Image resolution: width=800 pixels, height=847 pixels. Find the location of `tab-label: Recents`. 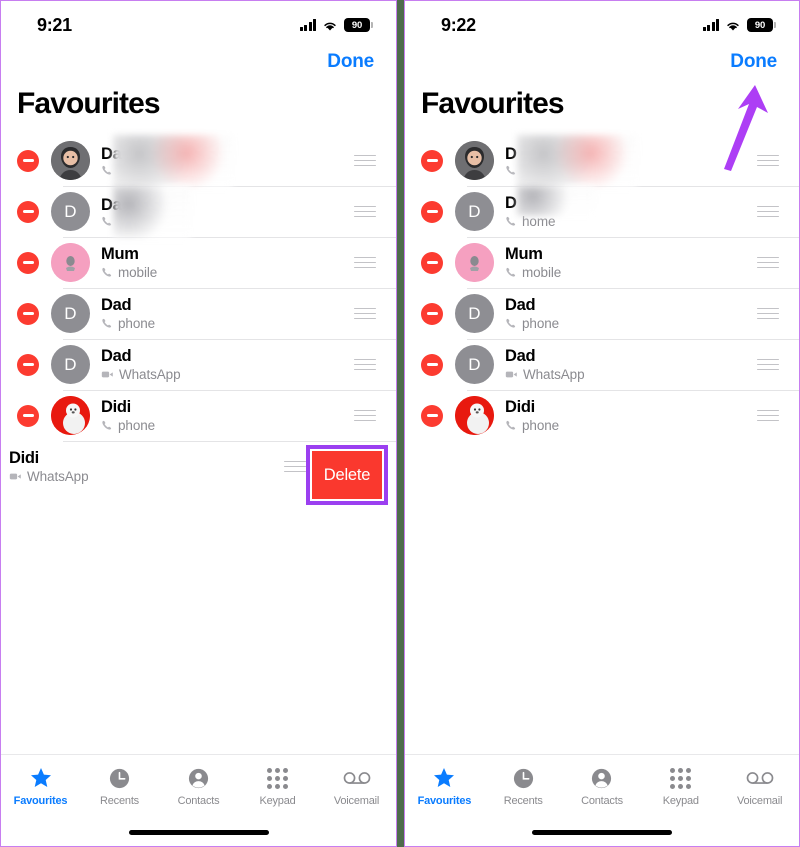

tab-label: Recents is located at coordinates (523, 801).